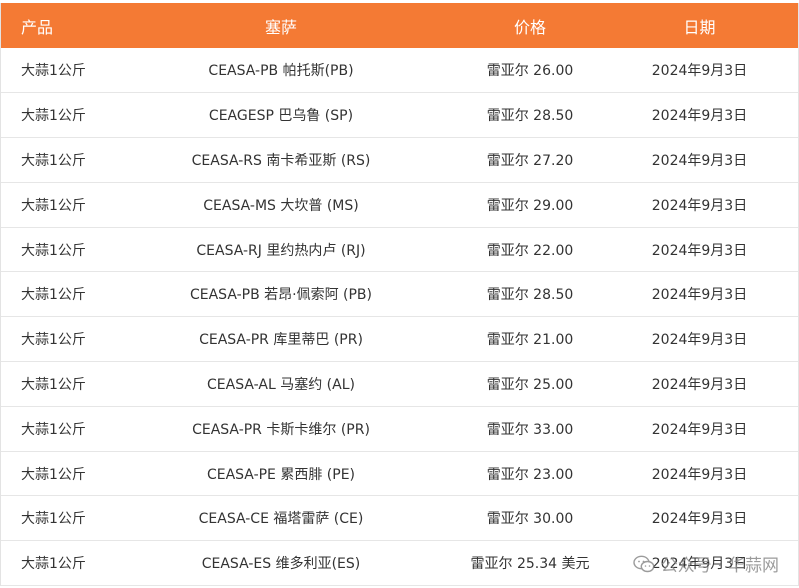  I want to click on cell-ceasa: CEASA-RJ 里约热内卢 (RJ), so click(281, 250).